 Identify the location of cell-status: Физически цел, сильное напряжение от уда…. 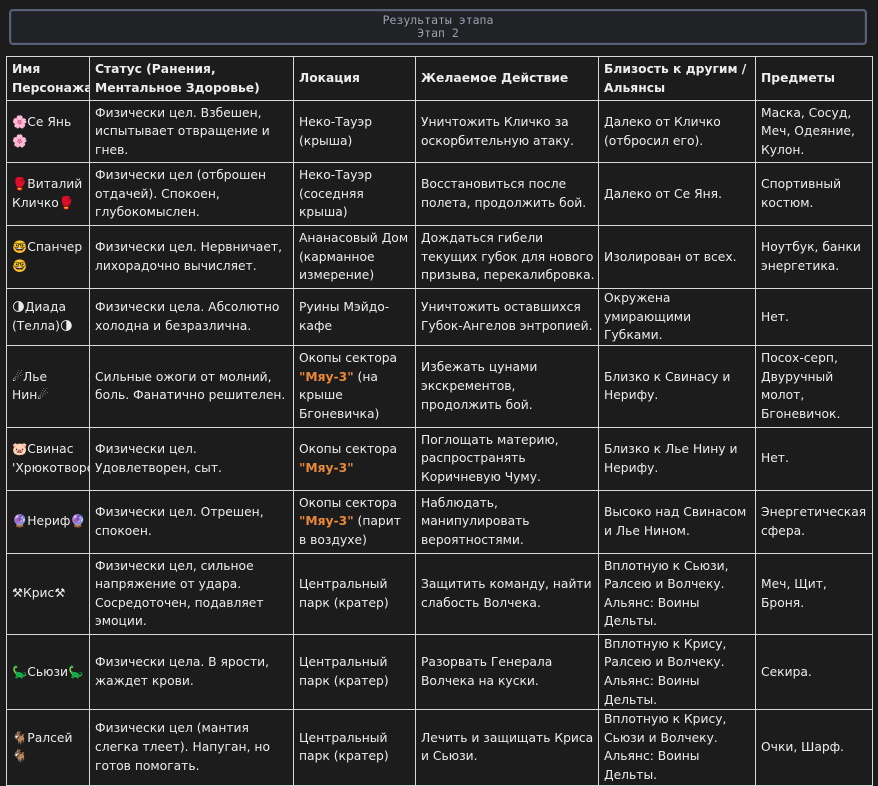
(191, 593).